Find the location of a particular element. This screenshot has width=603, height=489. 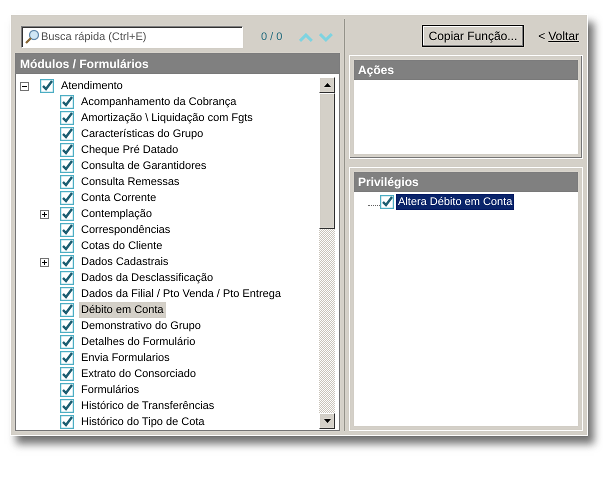

panel-header: Ações is located at coordinates (466, 70).